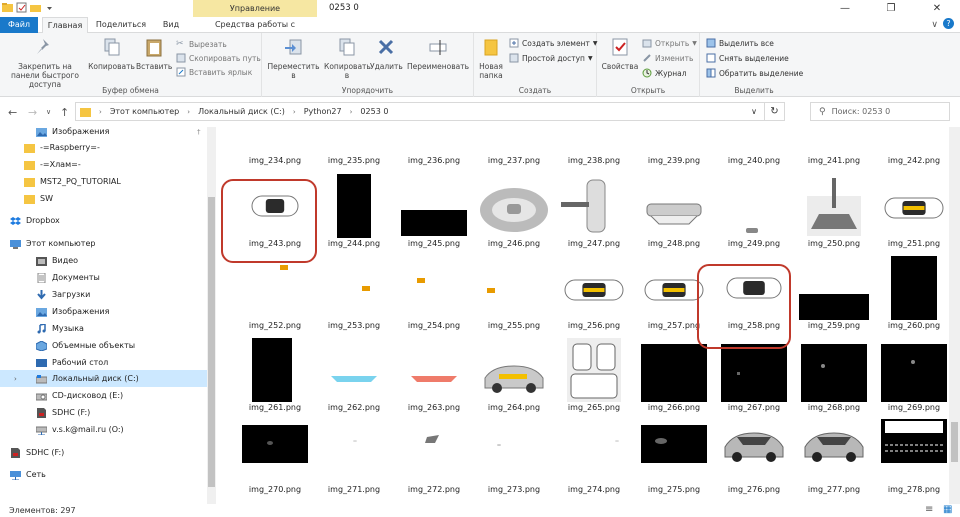 This screenshot has width=960, height=517. Describe the element at coordinates (218, 58) in the screenshot. I see `copy-path-button: Скопировать путь` at that location.